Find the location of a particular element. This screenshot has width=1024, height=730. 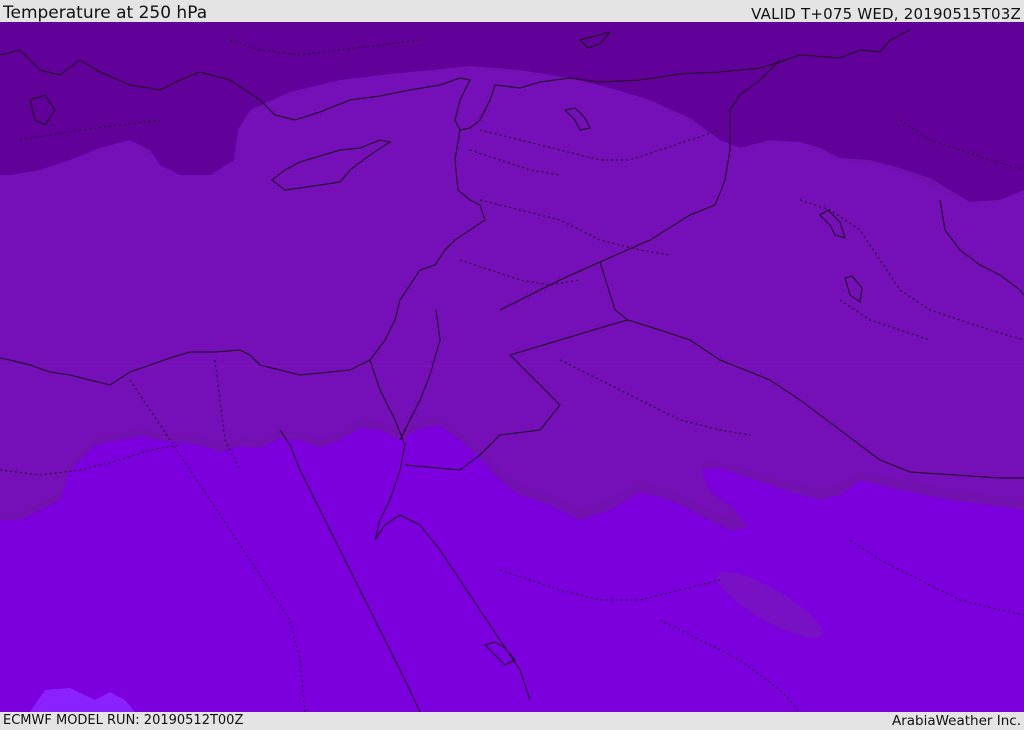

map-title: Temperature at 250 hPa is located at coordinates (105, 13).